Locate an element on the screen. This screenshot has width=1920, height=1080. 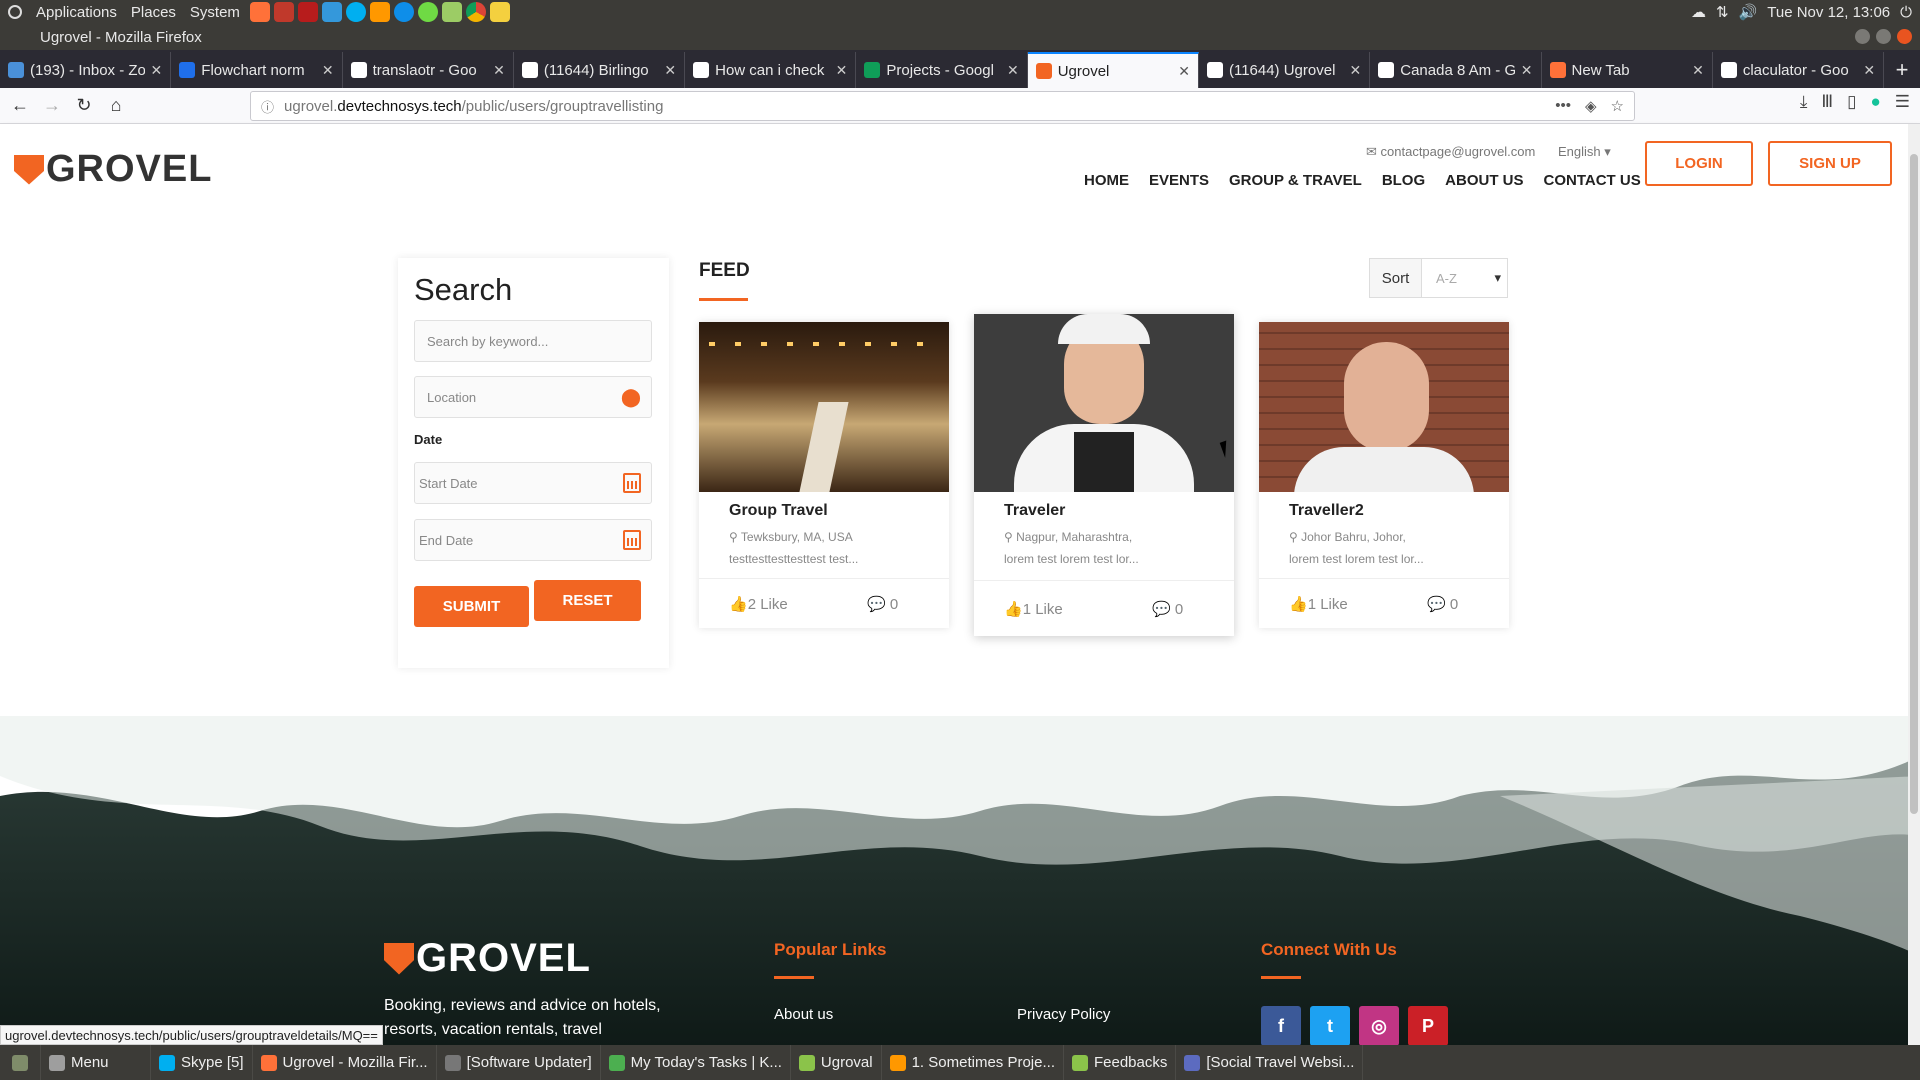
sort-select: Sort A-Z is located at coordinates (1438, 278).